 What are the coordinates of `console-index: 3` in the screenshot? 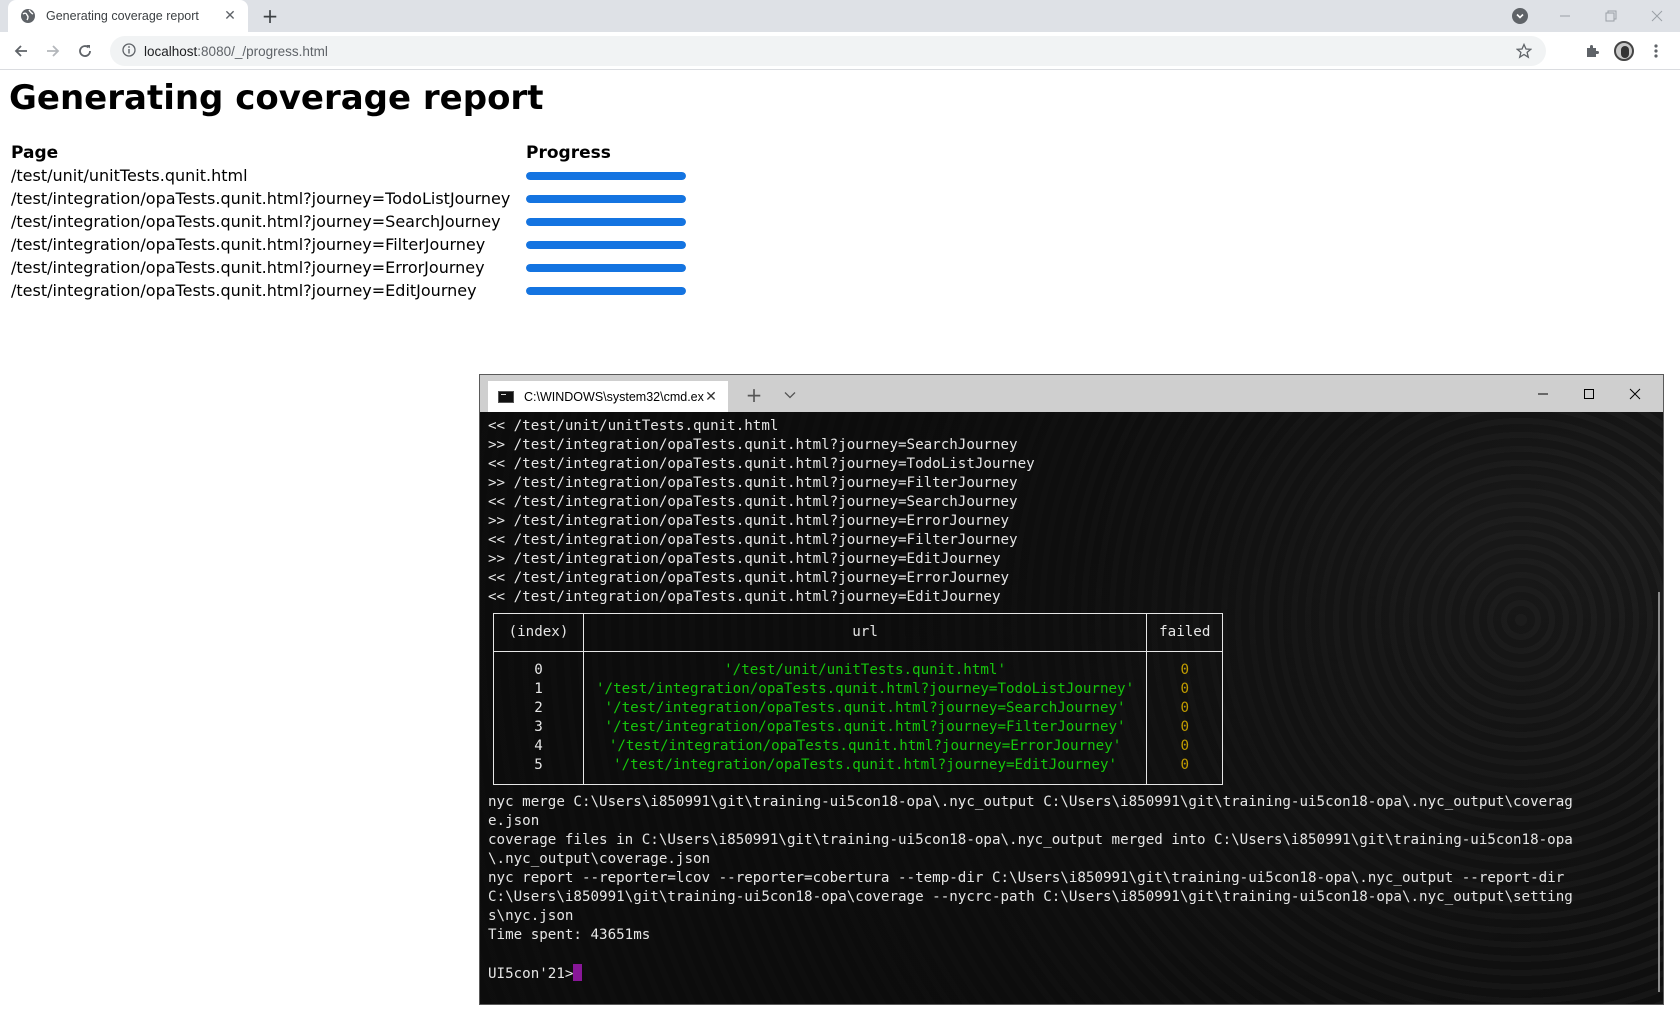 It's located at (538, 727).